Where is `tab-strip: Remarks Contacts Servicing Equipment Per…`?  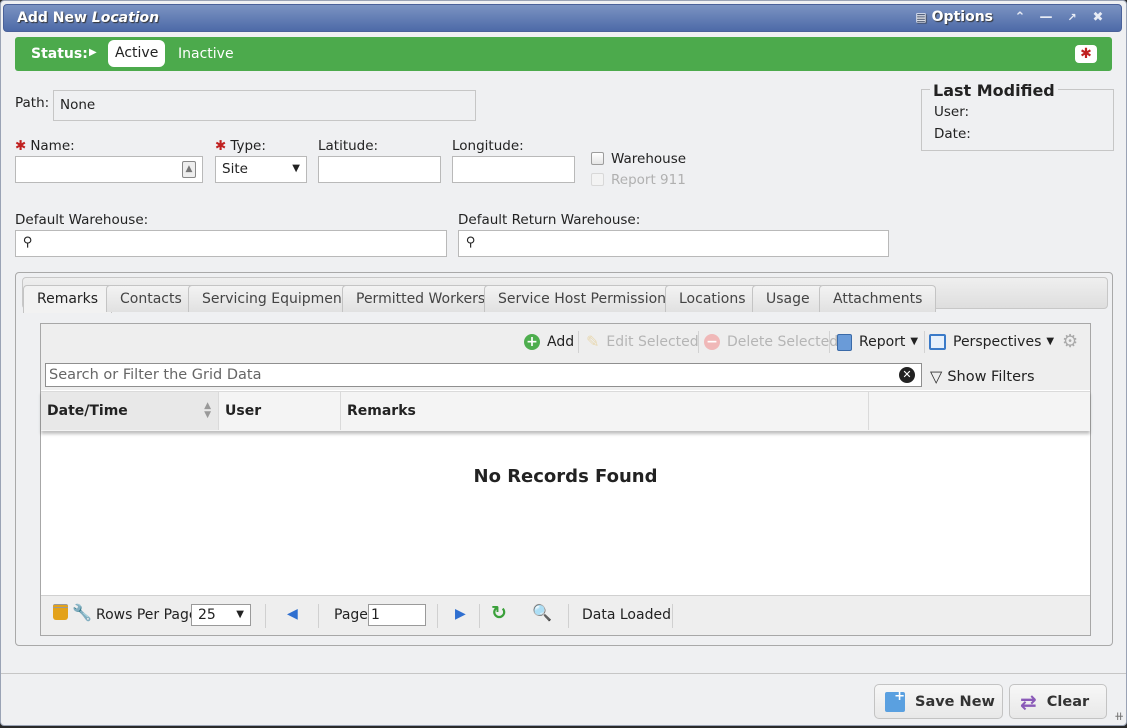 tab-strip: Remarks Contacts Servicing Equipment Per… is located at coordinates (565, 295).